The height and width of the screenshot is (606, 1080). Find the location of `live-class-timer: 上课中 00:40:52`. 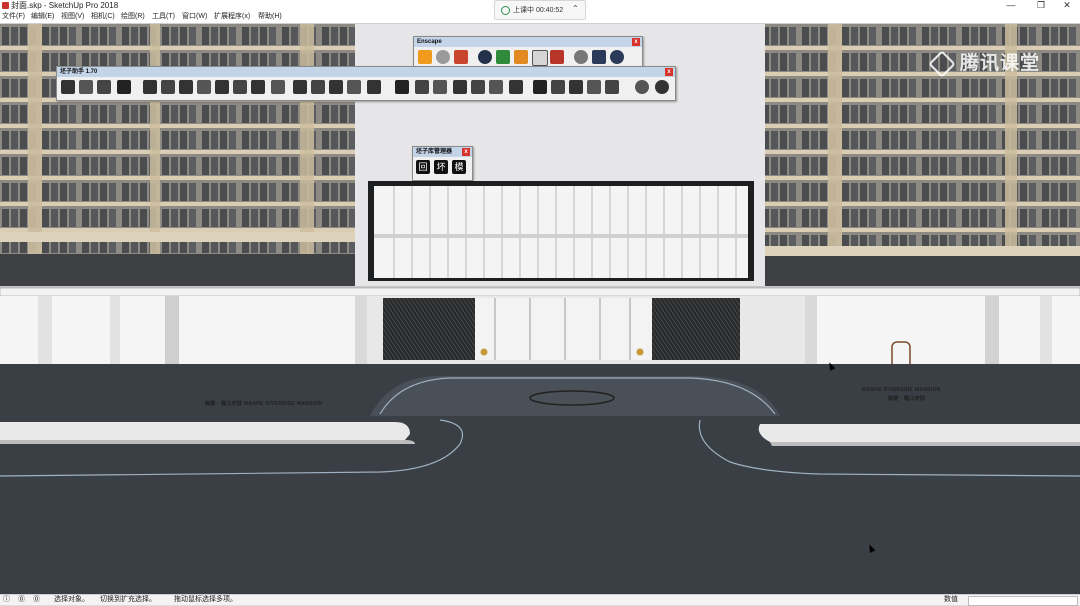

live-class-timer: 上课中 00:40:52 is located at coordinates (538, 10).